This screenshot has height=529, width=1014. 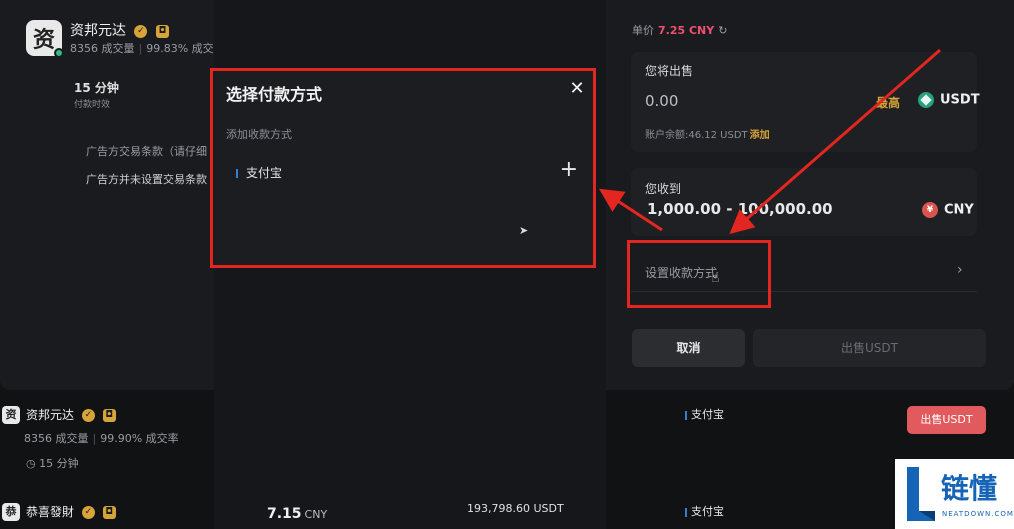 I want to click on receive-currency-label: CNY, so click(x=959, y=210).